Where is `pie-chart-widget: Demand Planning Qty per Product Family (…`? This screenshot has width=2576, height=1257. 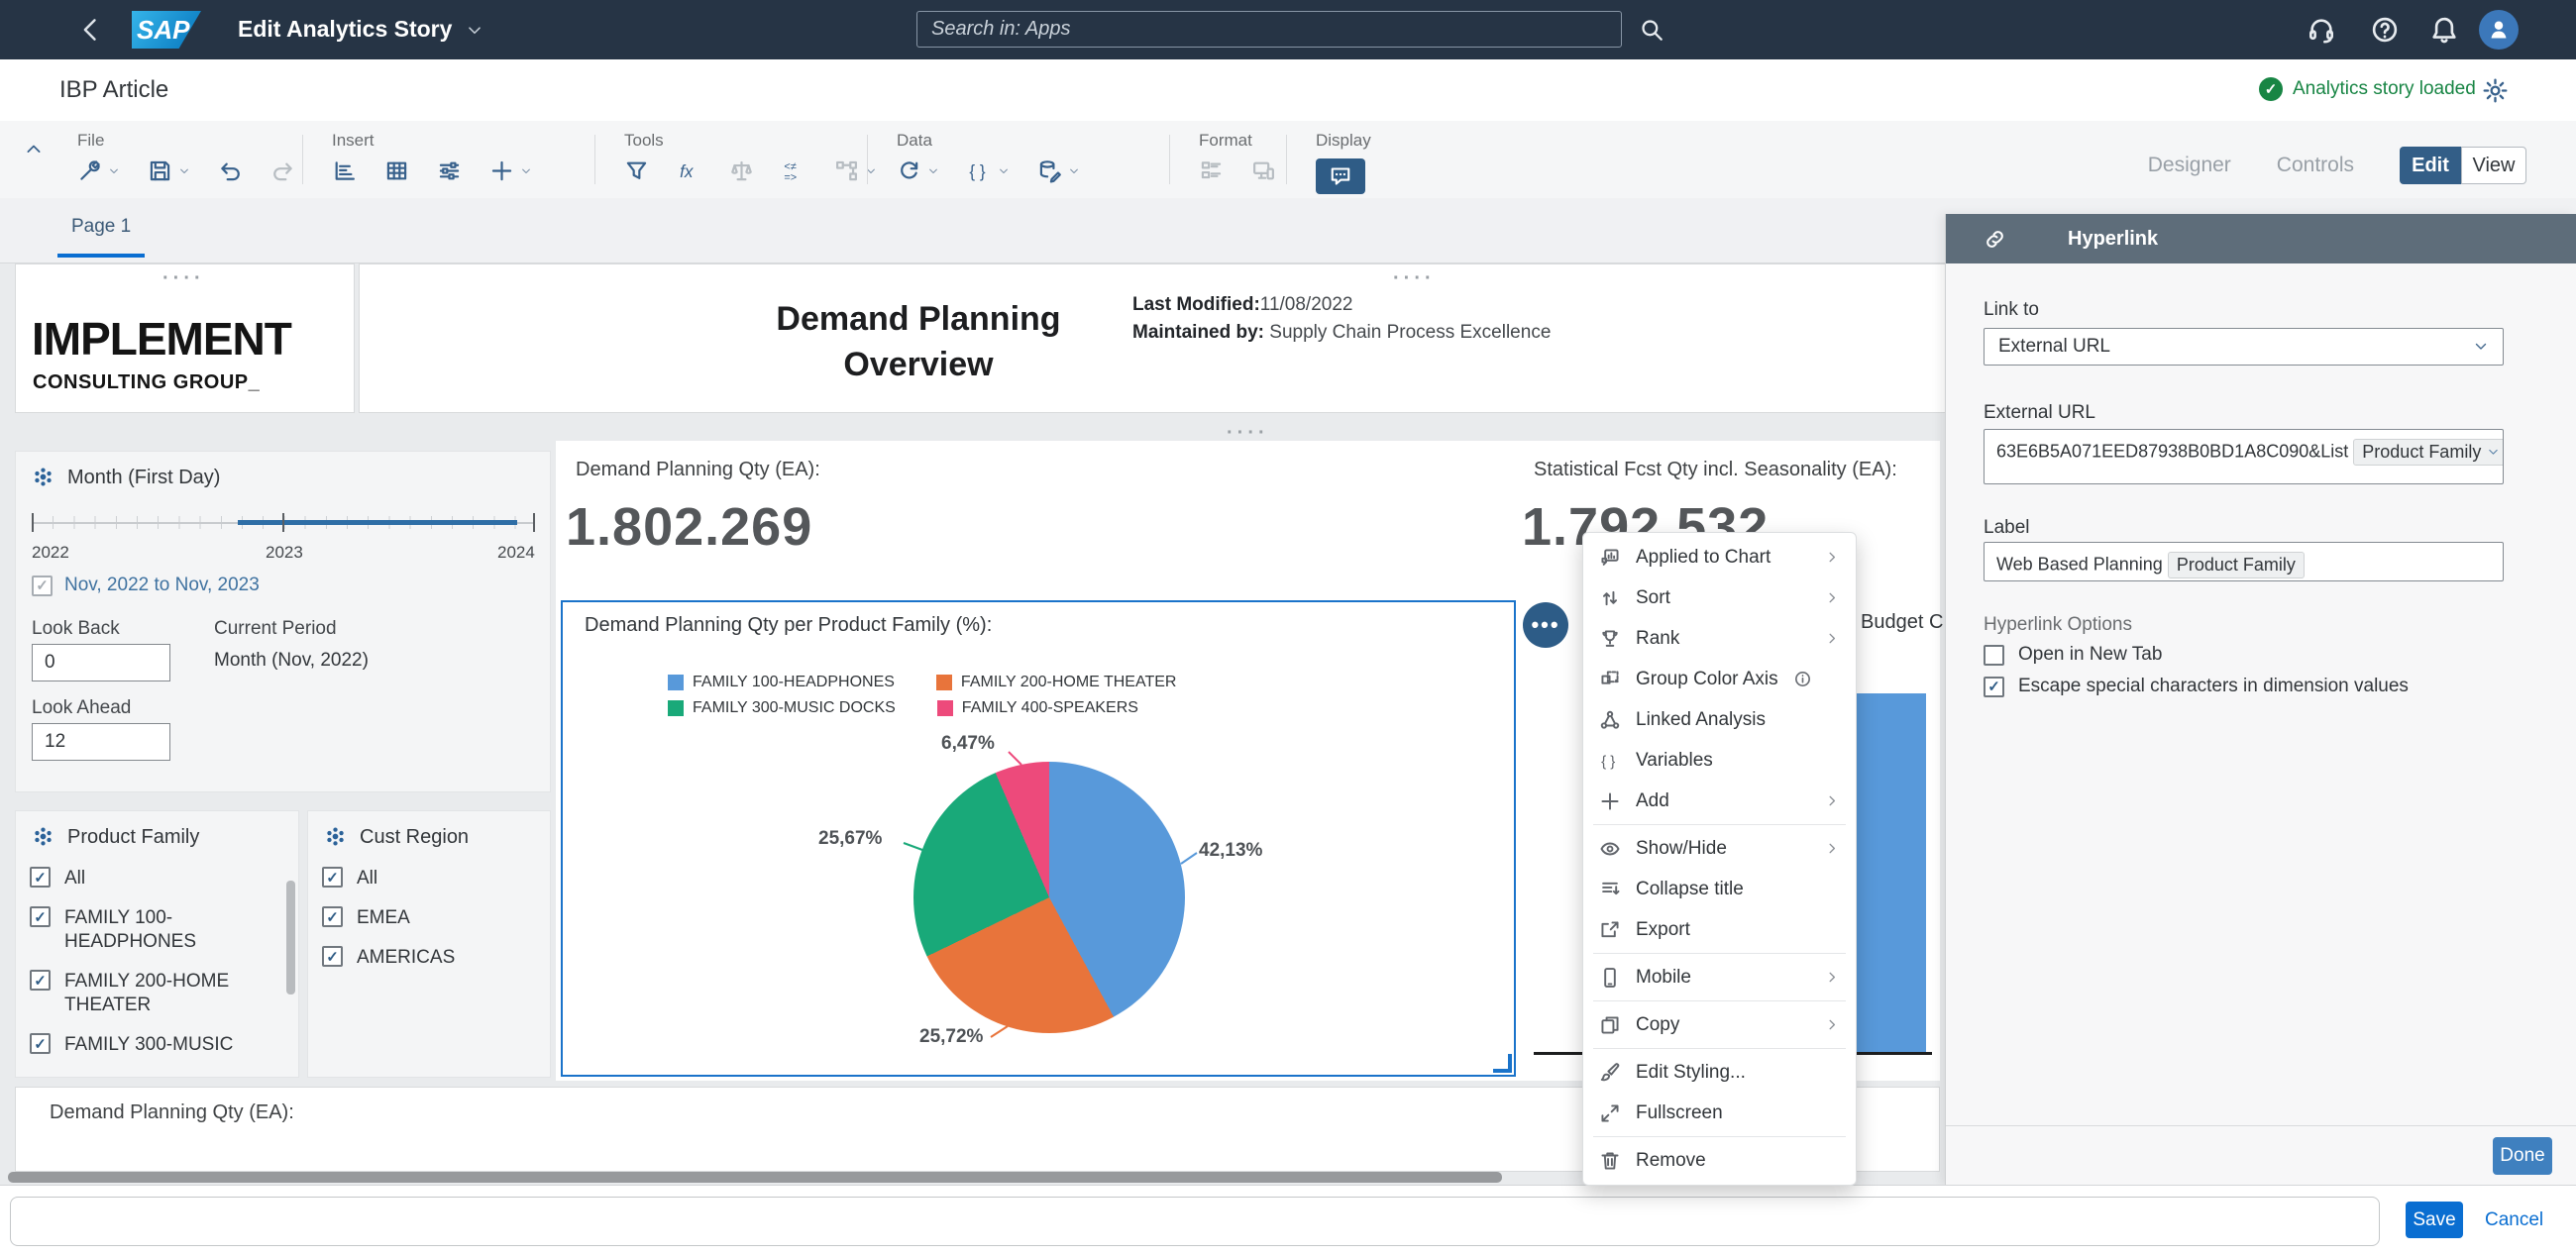 pie-chart-widget: Demand Planning Qty per Product Family (… is located at coordinates (1038, 838).